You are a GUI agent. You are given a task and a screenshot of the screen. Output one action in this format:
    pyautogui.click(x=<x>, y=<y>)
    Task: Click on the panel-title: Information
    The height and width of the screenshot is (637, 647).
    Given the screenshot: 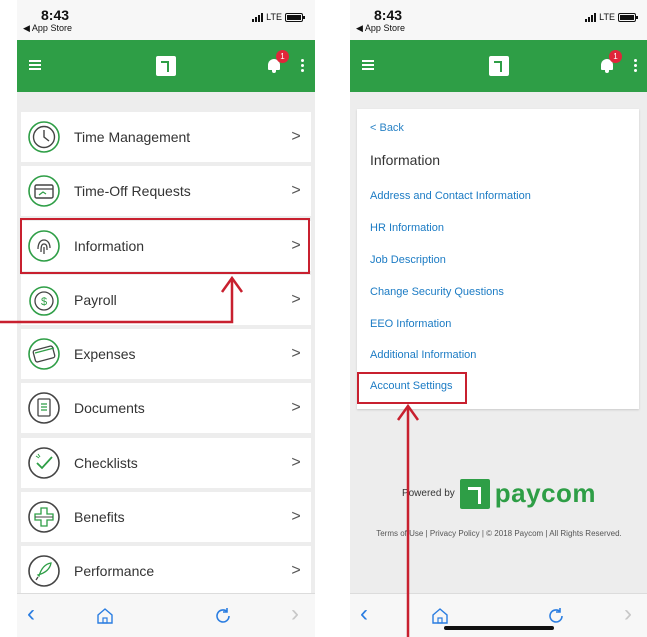 What is the action you would take?
    pyautogui.click(x=405, y=160)
    